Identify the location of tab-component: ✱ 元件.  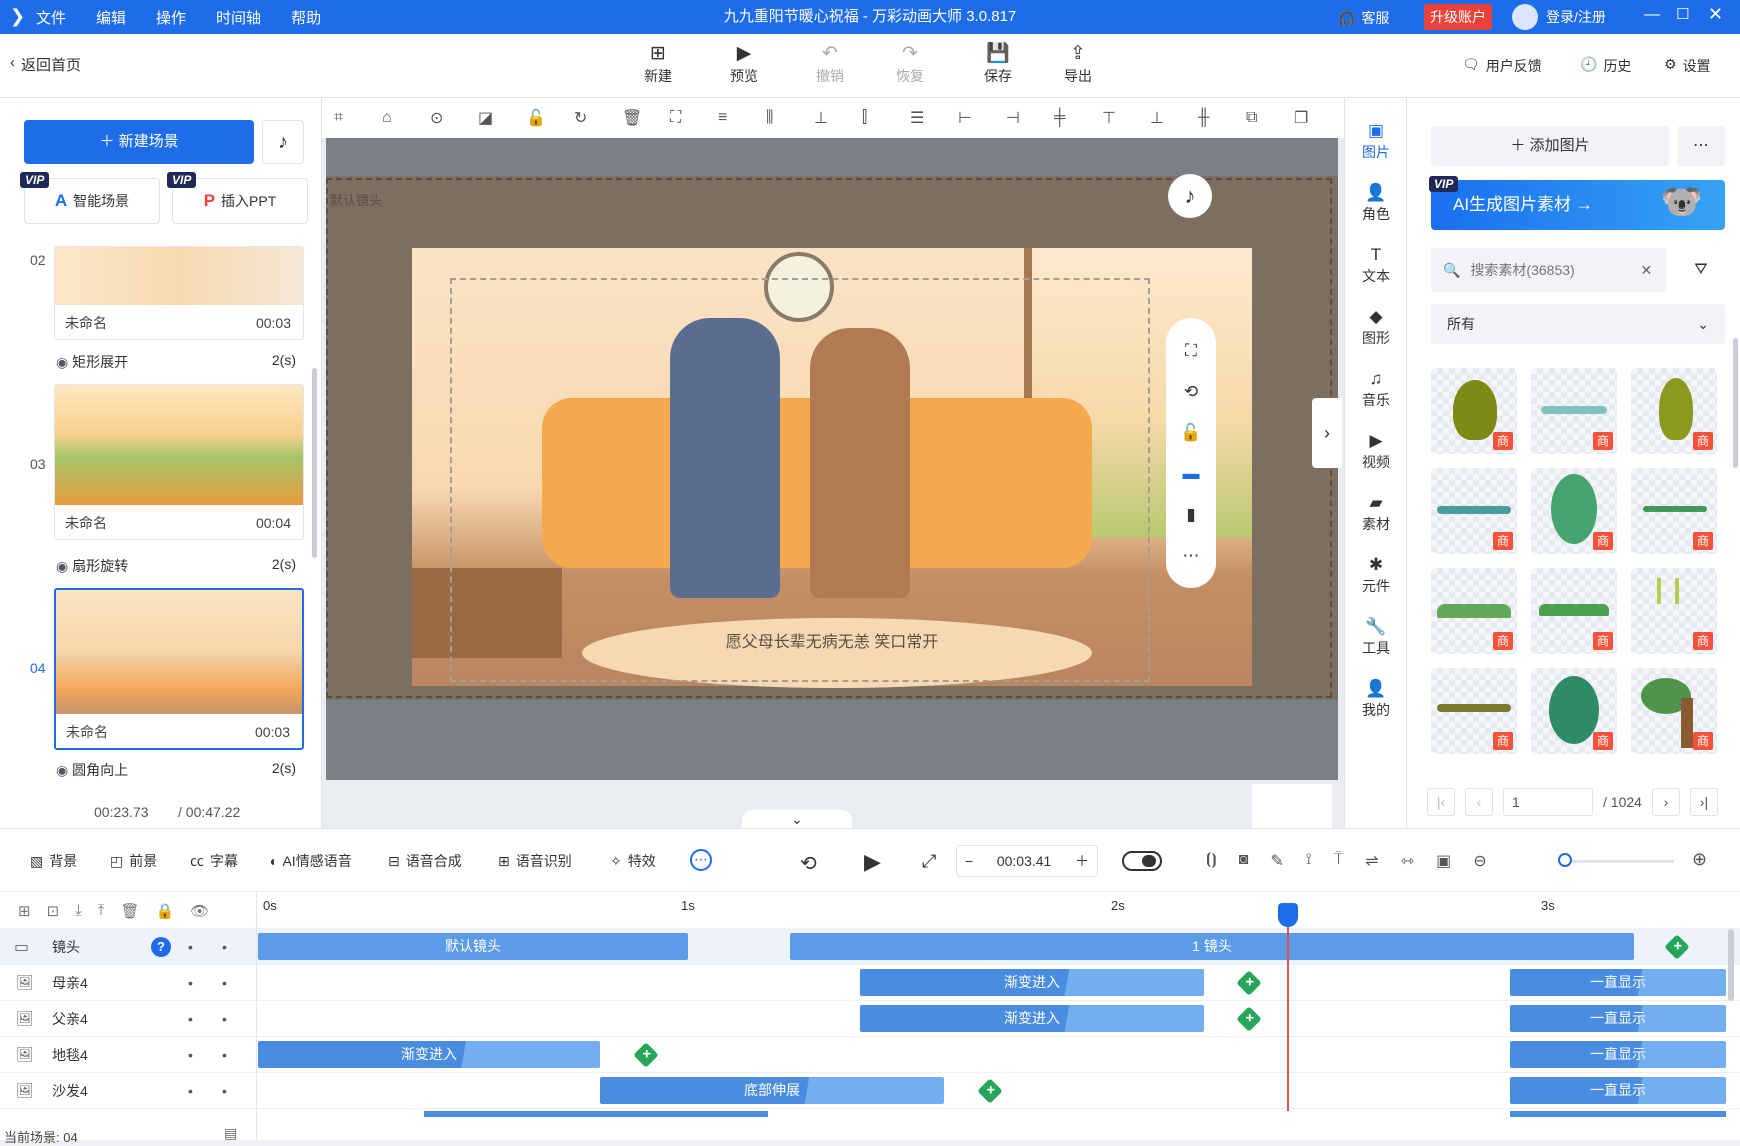
(1376, 575).